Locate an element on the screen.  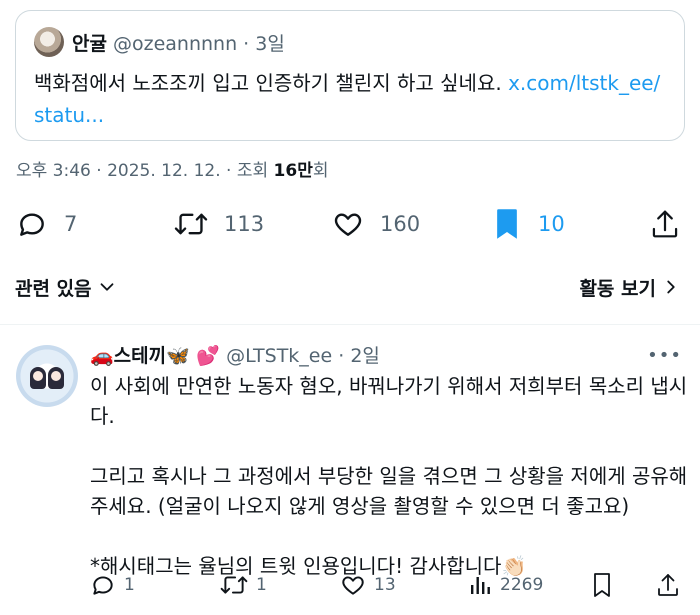
reply-button: 1 is located at coordinates (112, 585).